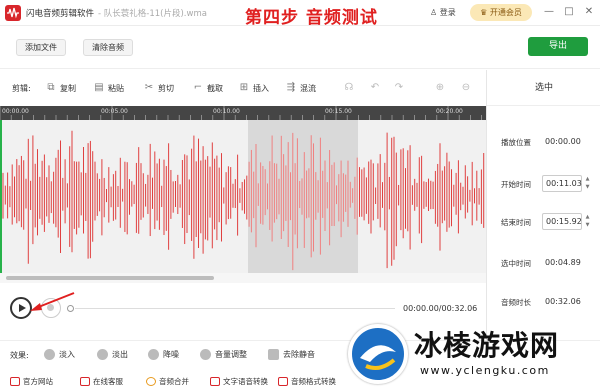 Image resolution: width=600 pixels, height=389 pixels. What do you see at coordinates (166, 88) in the screenshot?
I see `cut-label: 剪切` at bounding box center [166, 88].